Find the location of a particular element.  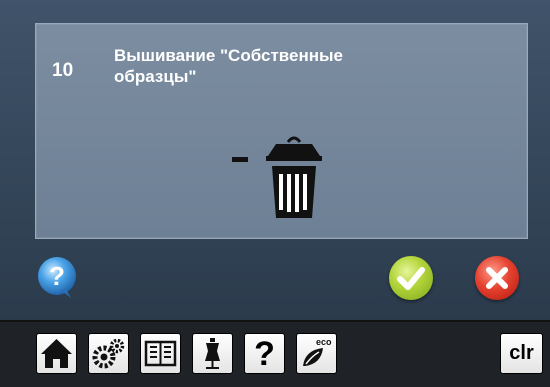

clear-button: clr is located at coordinates (521, 353).